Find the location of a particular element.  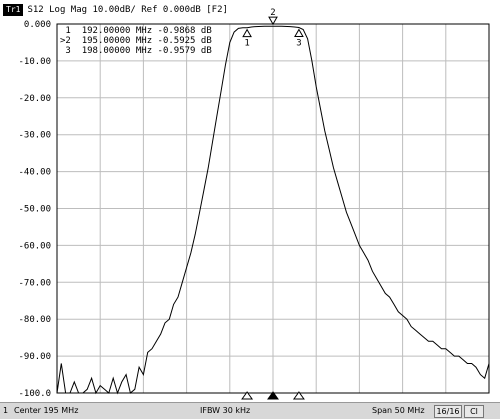

marker-2-tag: 2 is located at coordinates (272, 13).